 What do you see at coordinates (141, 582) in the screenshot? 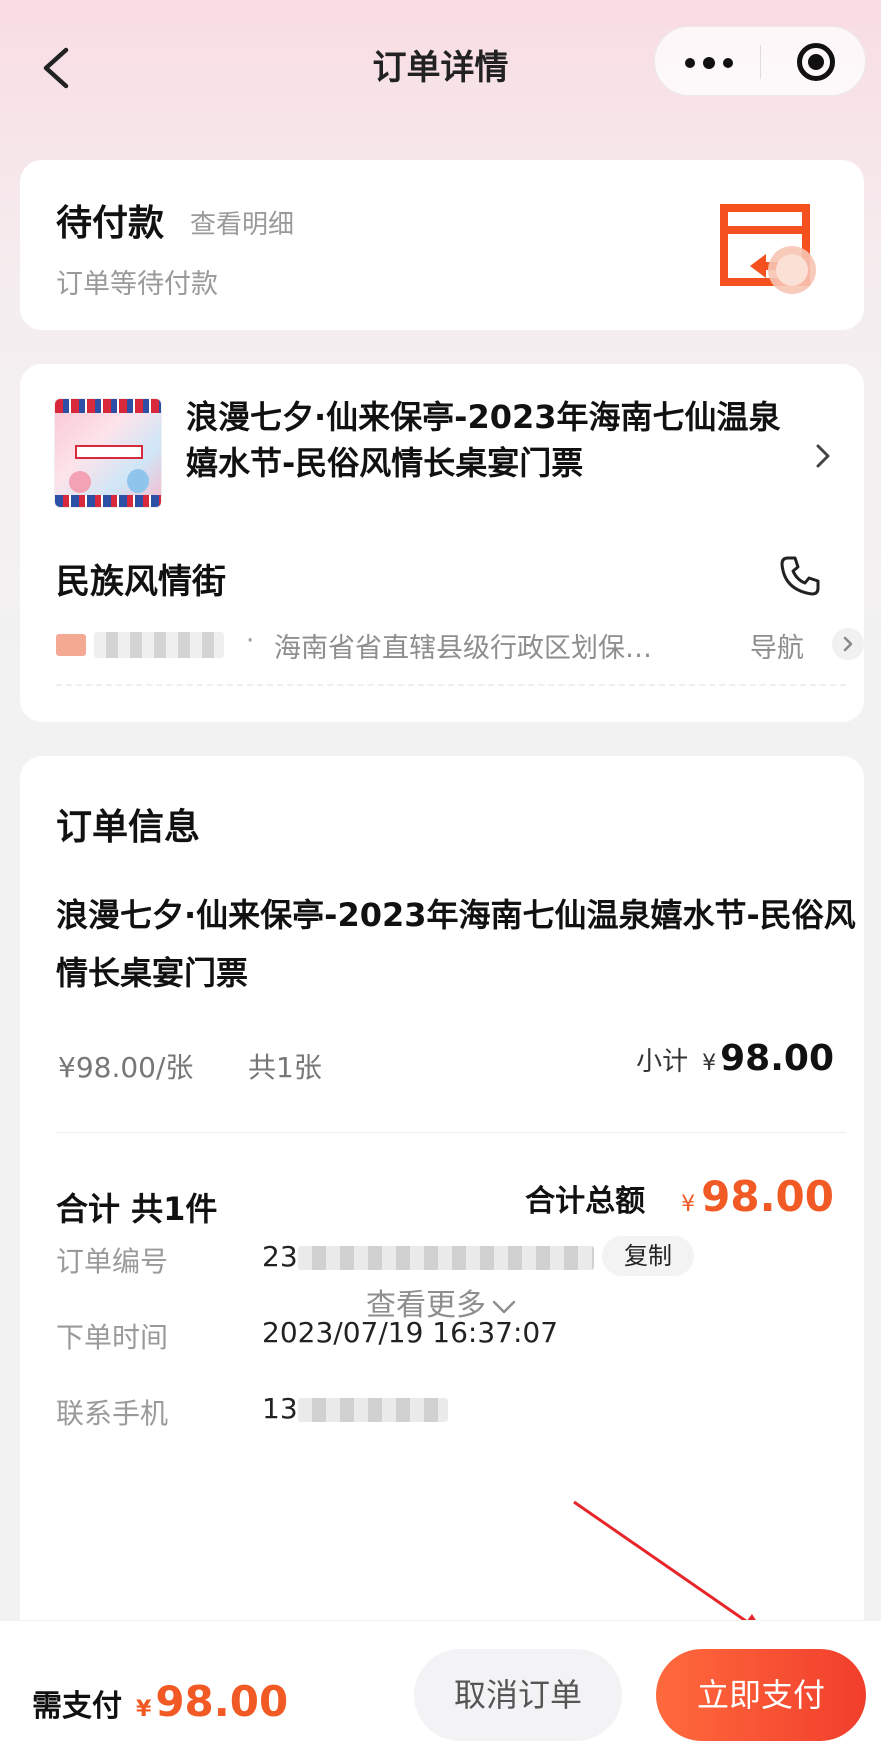
I see `venue-name: 民族风情街` at bounding box center [141, 582].